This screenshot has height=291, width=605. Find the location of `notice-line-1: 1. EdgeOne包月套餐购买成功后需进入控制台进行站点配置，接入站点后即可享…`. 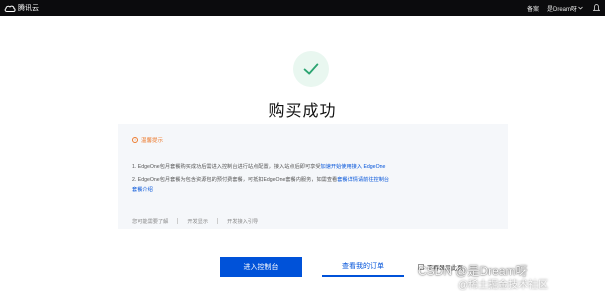

notice-line-1: 1. EdgeOne包月套餐购买成功后需进入控制台进行站点配置，接入站点后即可享… is located at coordinates (258, 167).